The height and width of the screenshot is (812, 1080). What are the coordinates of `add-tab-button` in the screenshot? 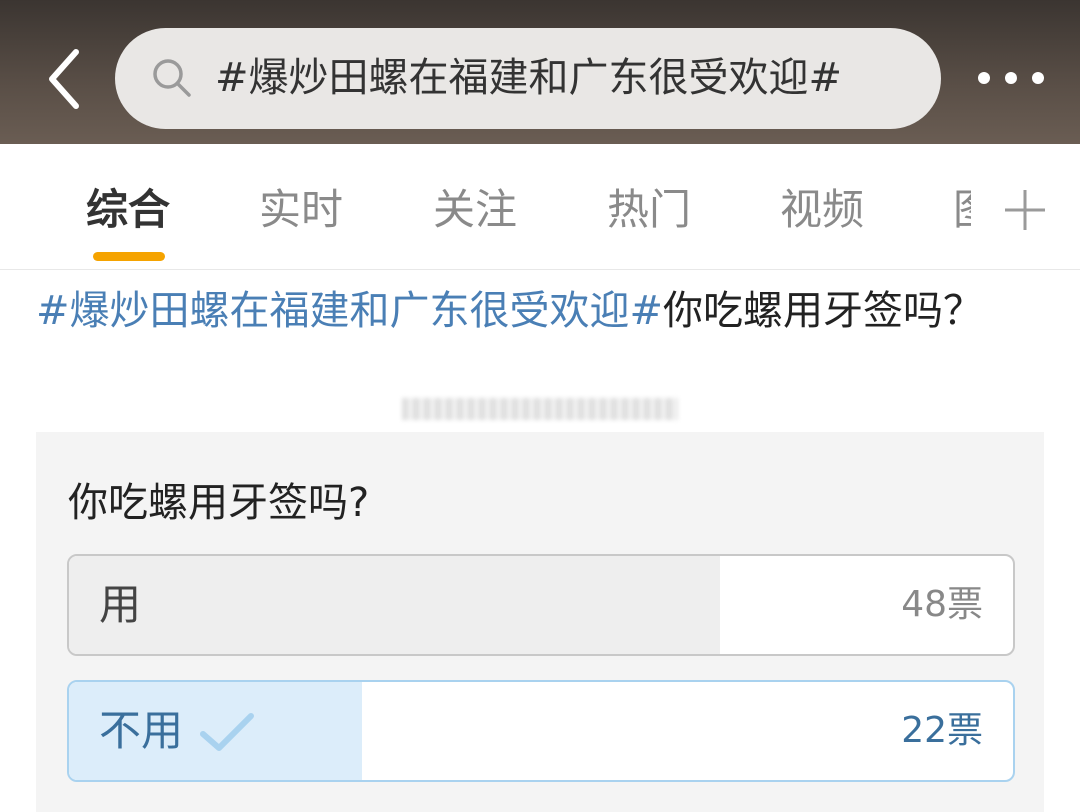 It's located at (1025, 210).